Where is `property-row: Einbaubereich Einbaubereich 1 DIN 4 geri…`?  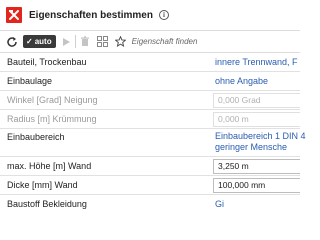 property-row: Einbaubereich Einbaubereich 1 DIN 4 geri… is located at coordinates (153, 143).